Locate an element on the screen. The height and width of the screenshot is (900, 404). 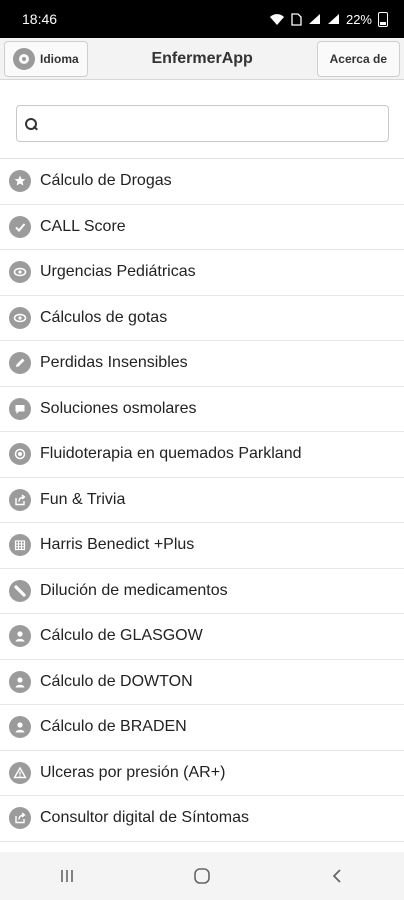
back-button is located at coordinates (337, 876).